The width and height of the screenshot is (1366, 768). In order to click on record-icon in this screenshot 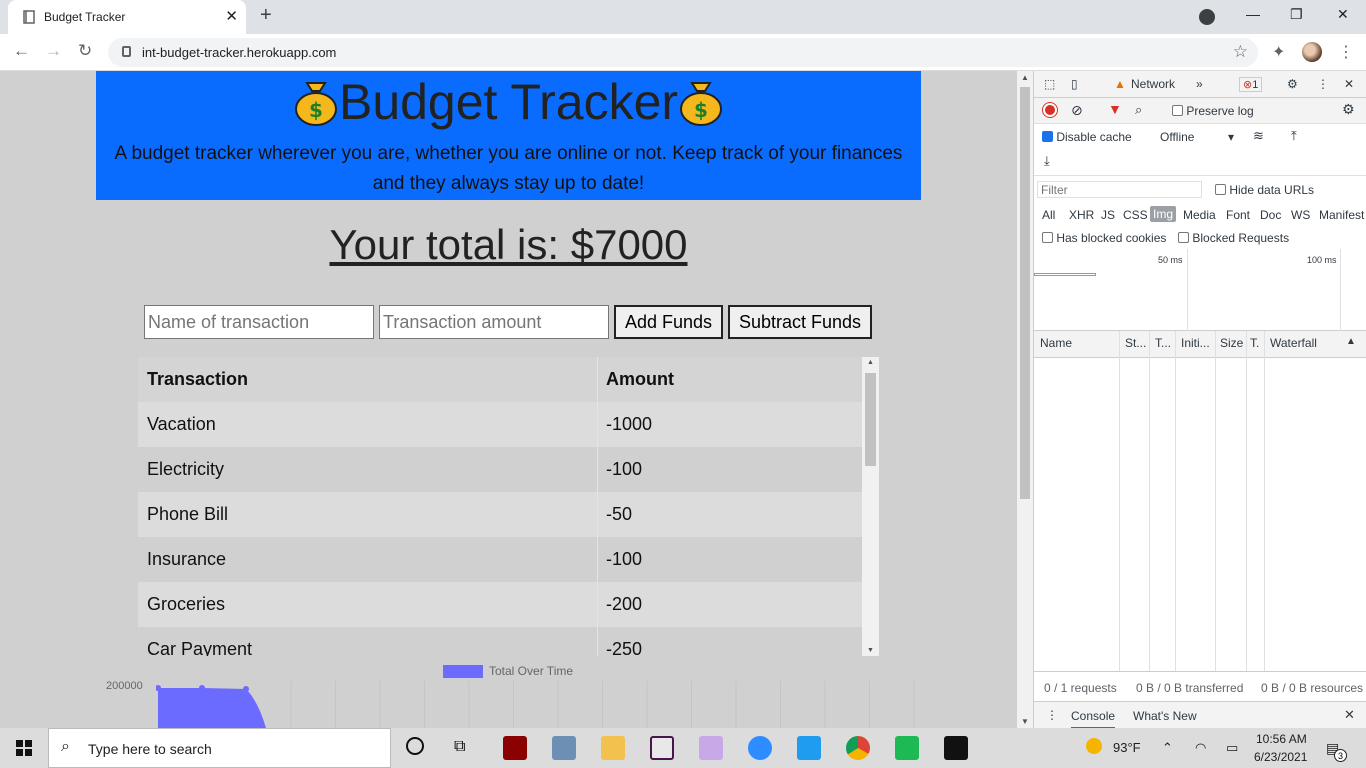, I will do `click(1050, 110)`.